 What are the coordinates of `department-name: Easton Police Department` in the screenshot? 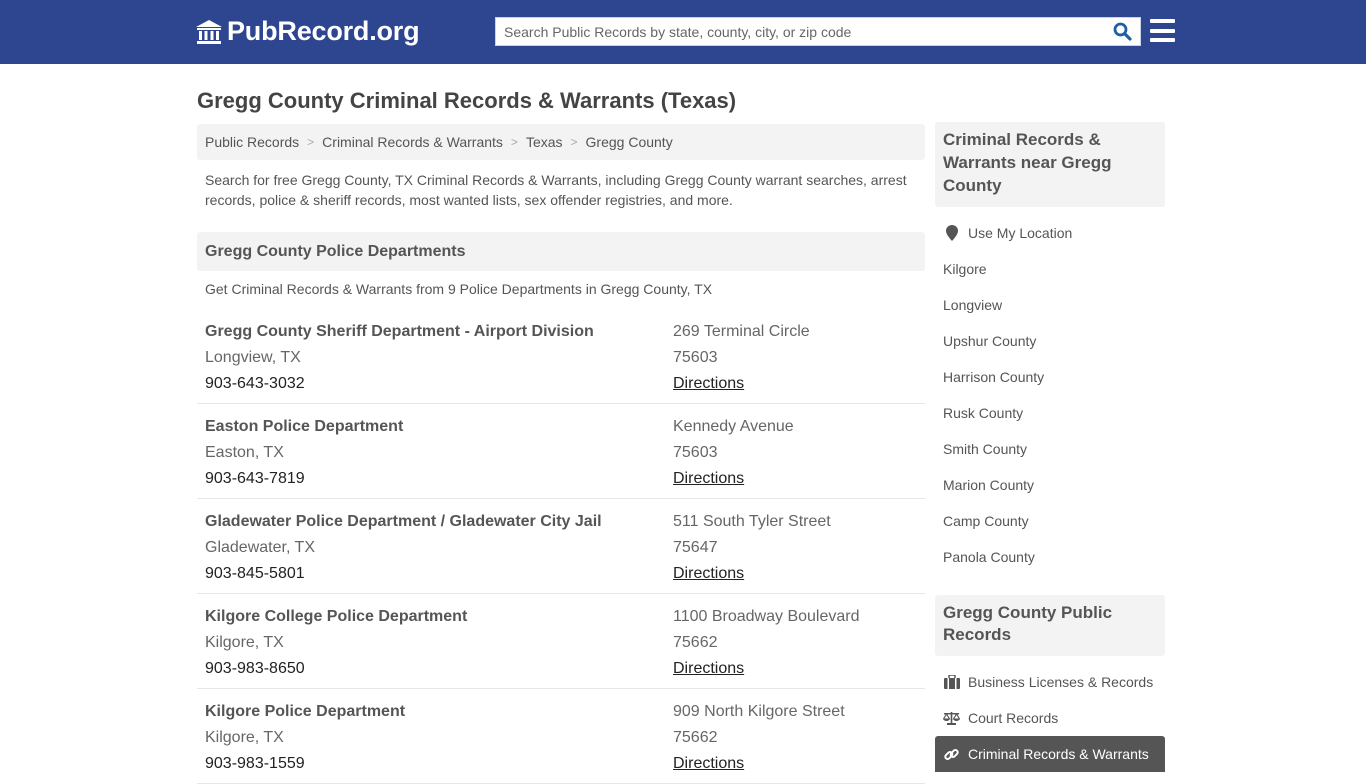 It's located at (304, 426).